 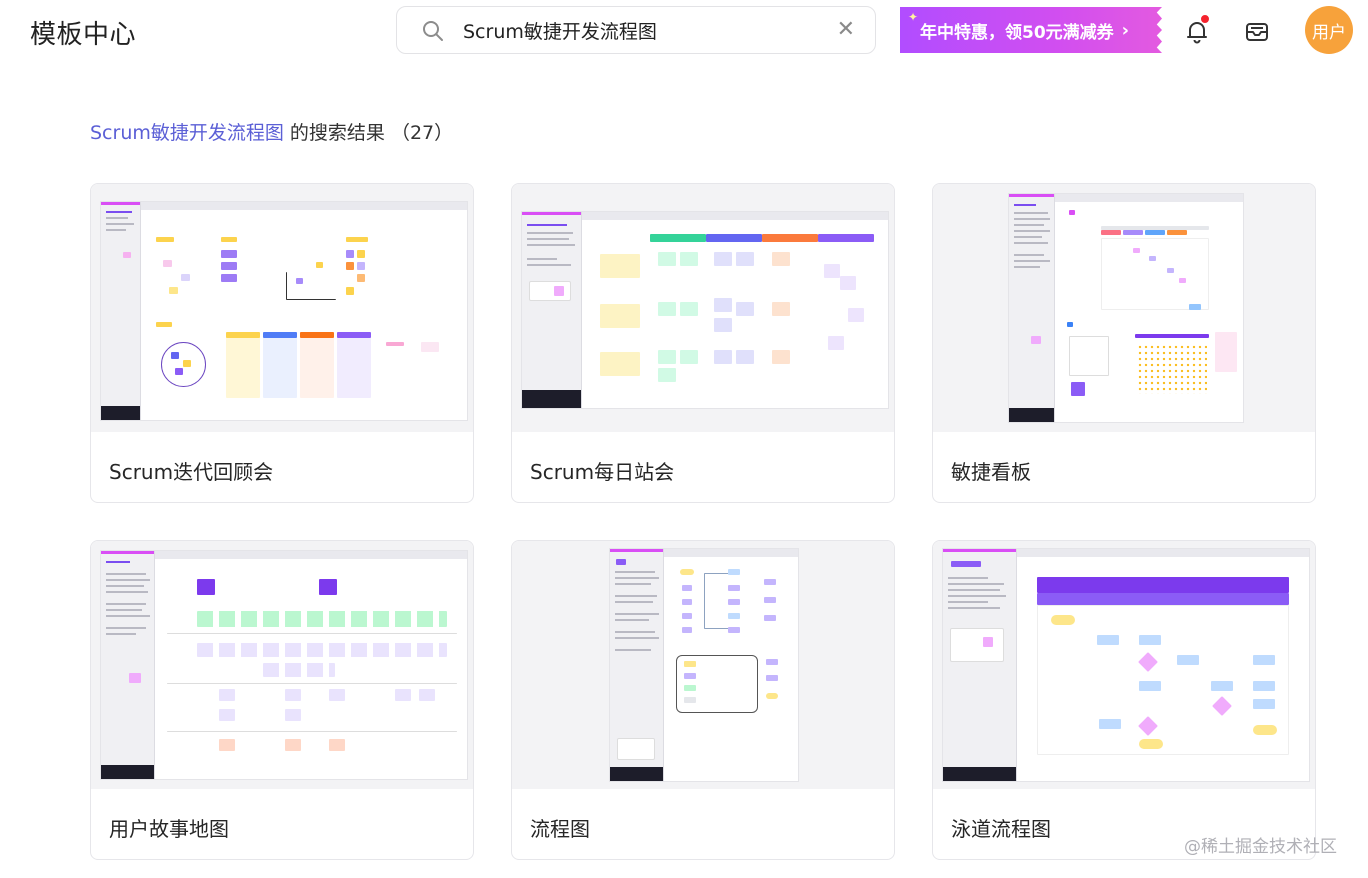 What do you see at coordinates (991, 472) in the screenshot?
I see `template-title: 敏捷看板` at bounding box center [991, 472].